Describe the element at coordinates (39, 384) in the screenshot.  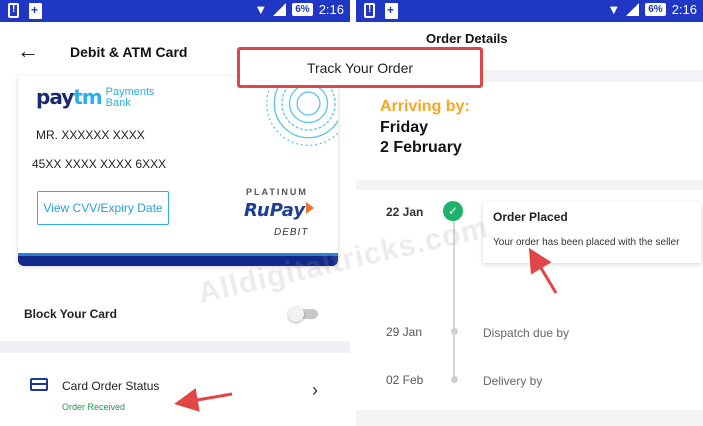
I see `credit-card-icon` at that location.